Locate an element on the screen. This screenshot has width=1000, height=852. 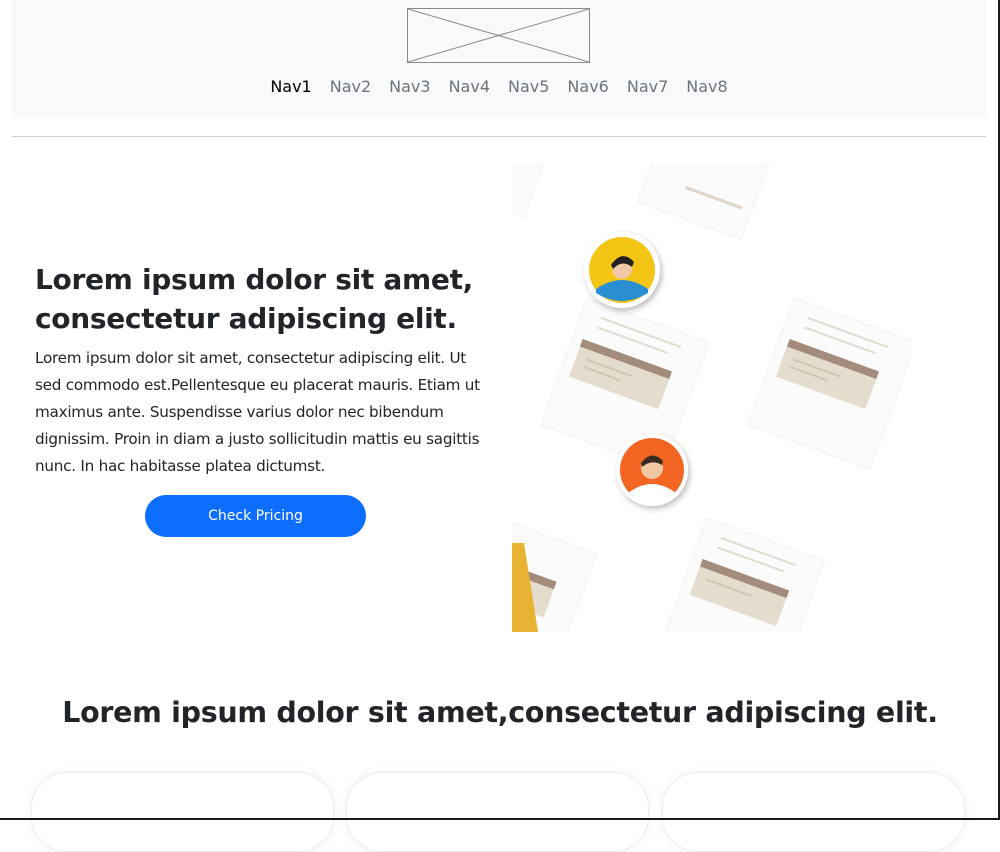
nav-link-2: Nav2 is located at coordinates (350, 87).